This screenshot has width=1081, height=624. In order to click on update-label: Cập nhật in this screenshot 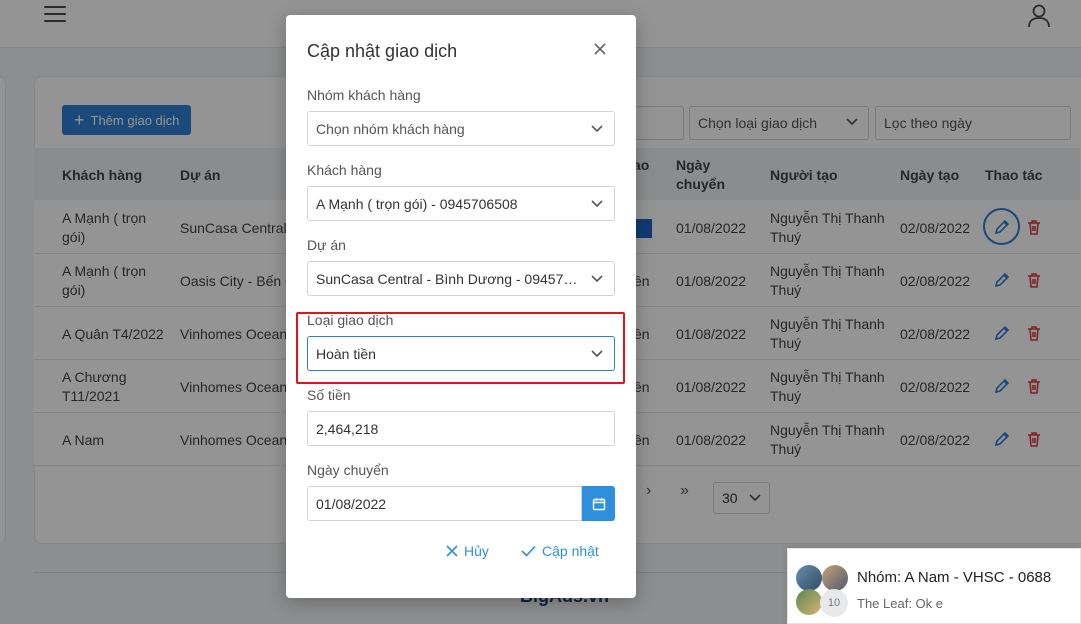, I will do `click(570, 551)`.